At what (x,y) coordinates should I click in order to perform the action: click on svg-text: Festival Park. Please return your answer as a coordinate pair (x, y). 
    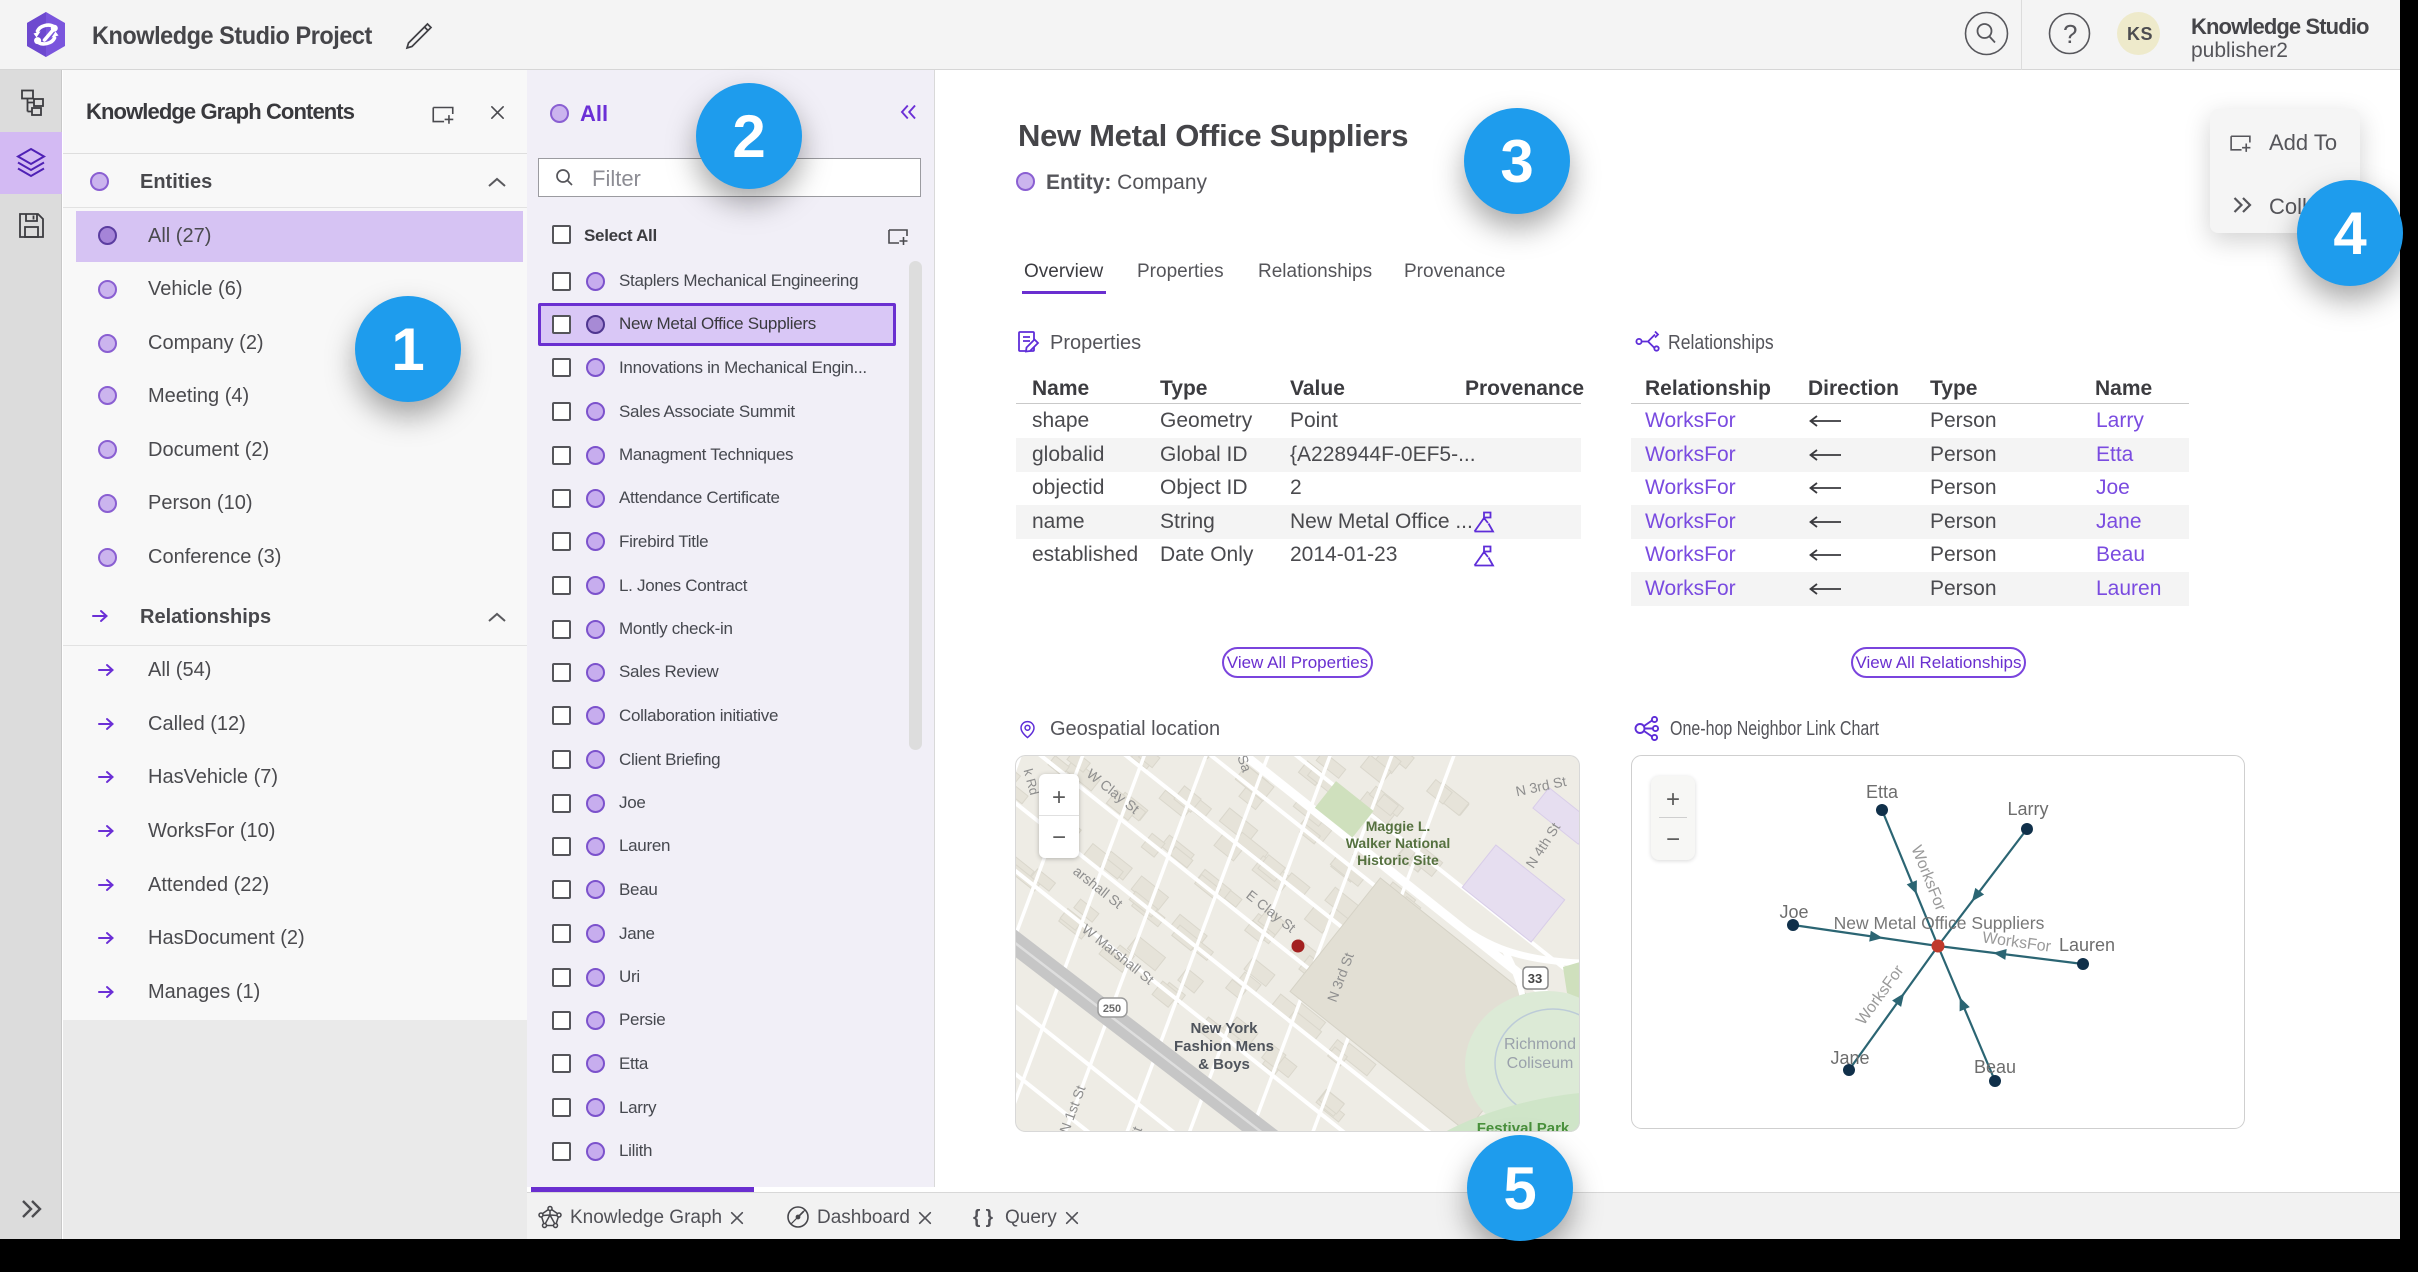
    Looking at the image, I should click on (1523, 1126).